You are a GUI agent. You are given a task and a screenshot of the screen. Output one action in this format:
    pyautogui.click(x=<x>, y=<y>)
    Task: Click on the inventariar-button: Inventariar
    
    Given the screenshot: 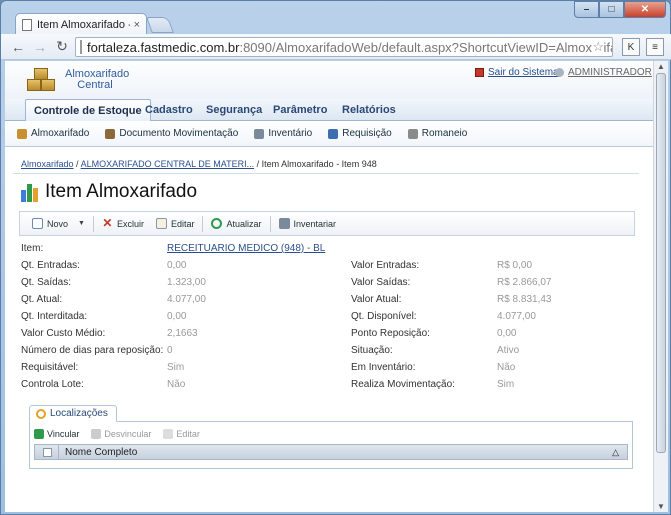 What is the action you would take?
    pyautogui.click(x=308, y=223)
    